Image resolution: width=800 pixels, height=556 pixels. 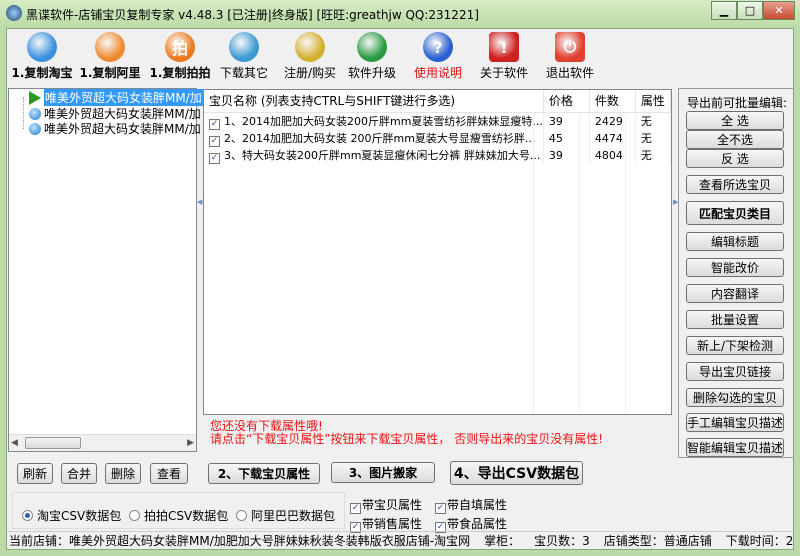 I want to click on status-shop-type: 店铺类型：普通店铺, so click(x=657, y=541).